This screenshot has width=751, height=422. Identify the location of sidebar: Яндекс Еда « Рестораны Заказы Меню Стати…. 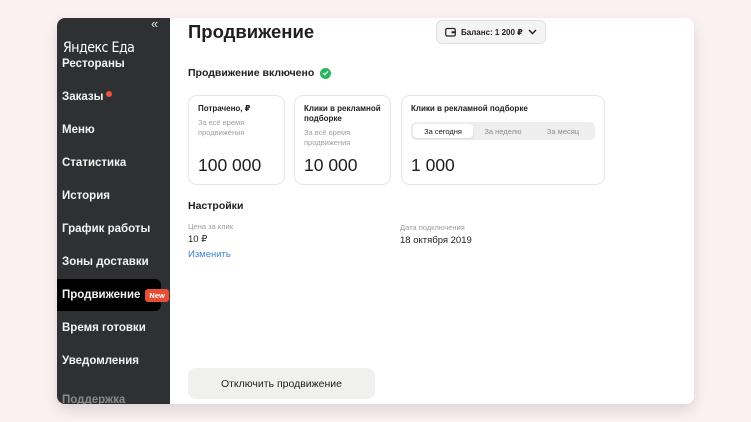
(113, 211).